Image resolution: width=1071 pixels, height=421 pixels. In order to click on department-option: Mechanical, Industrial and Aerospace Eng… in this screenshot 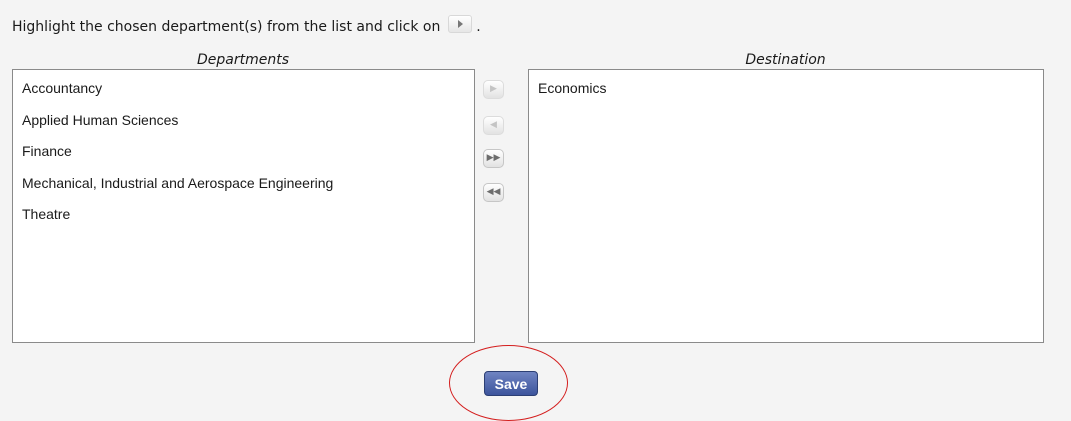, I will do `click(248, 189)`.